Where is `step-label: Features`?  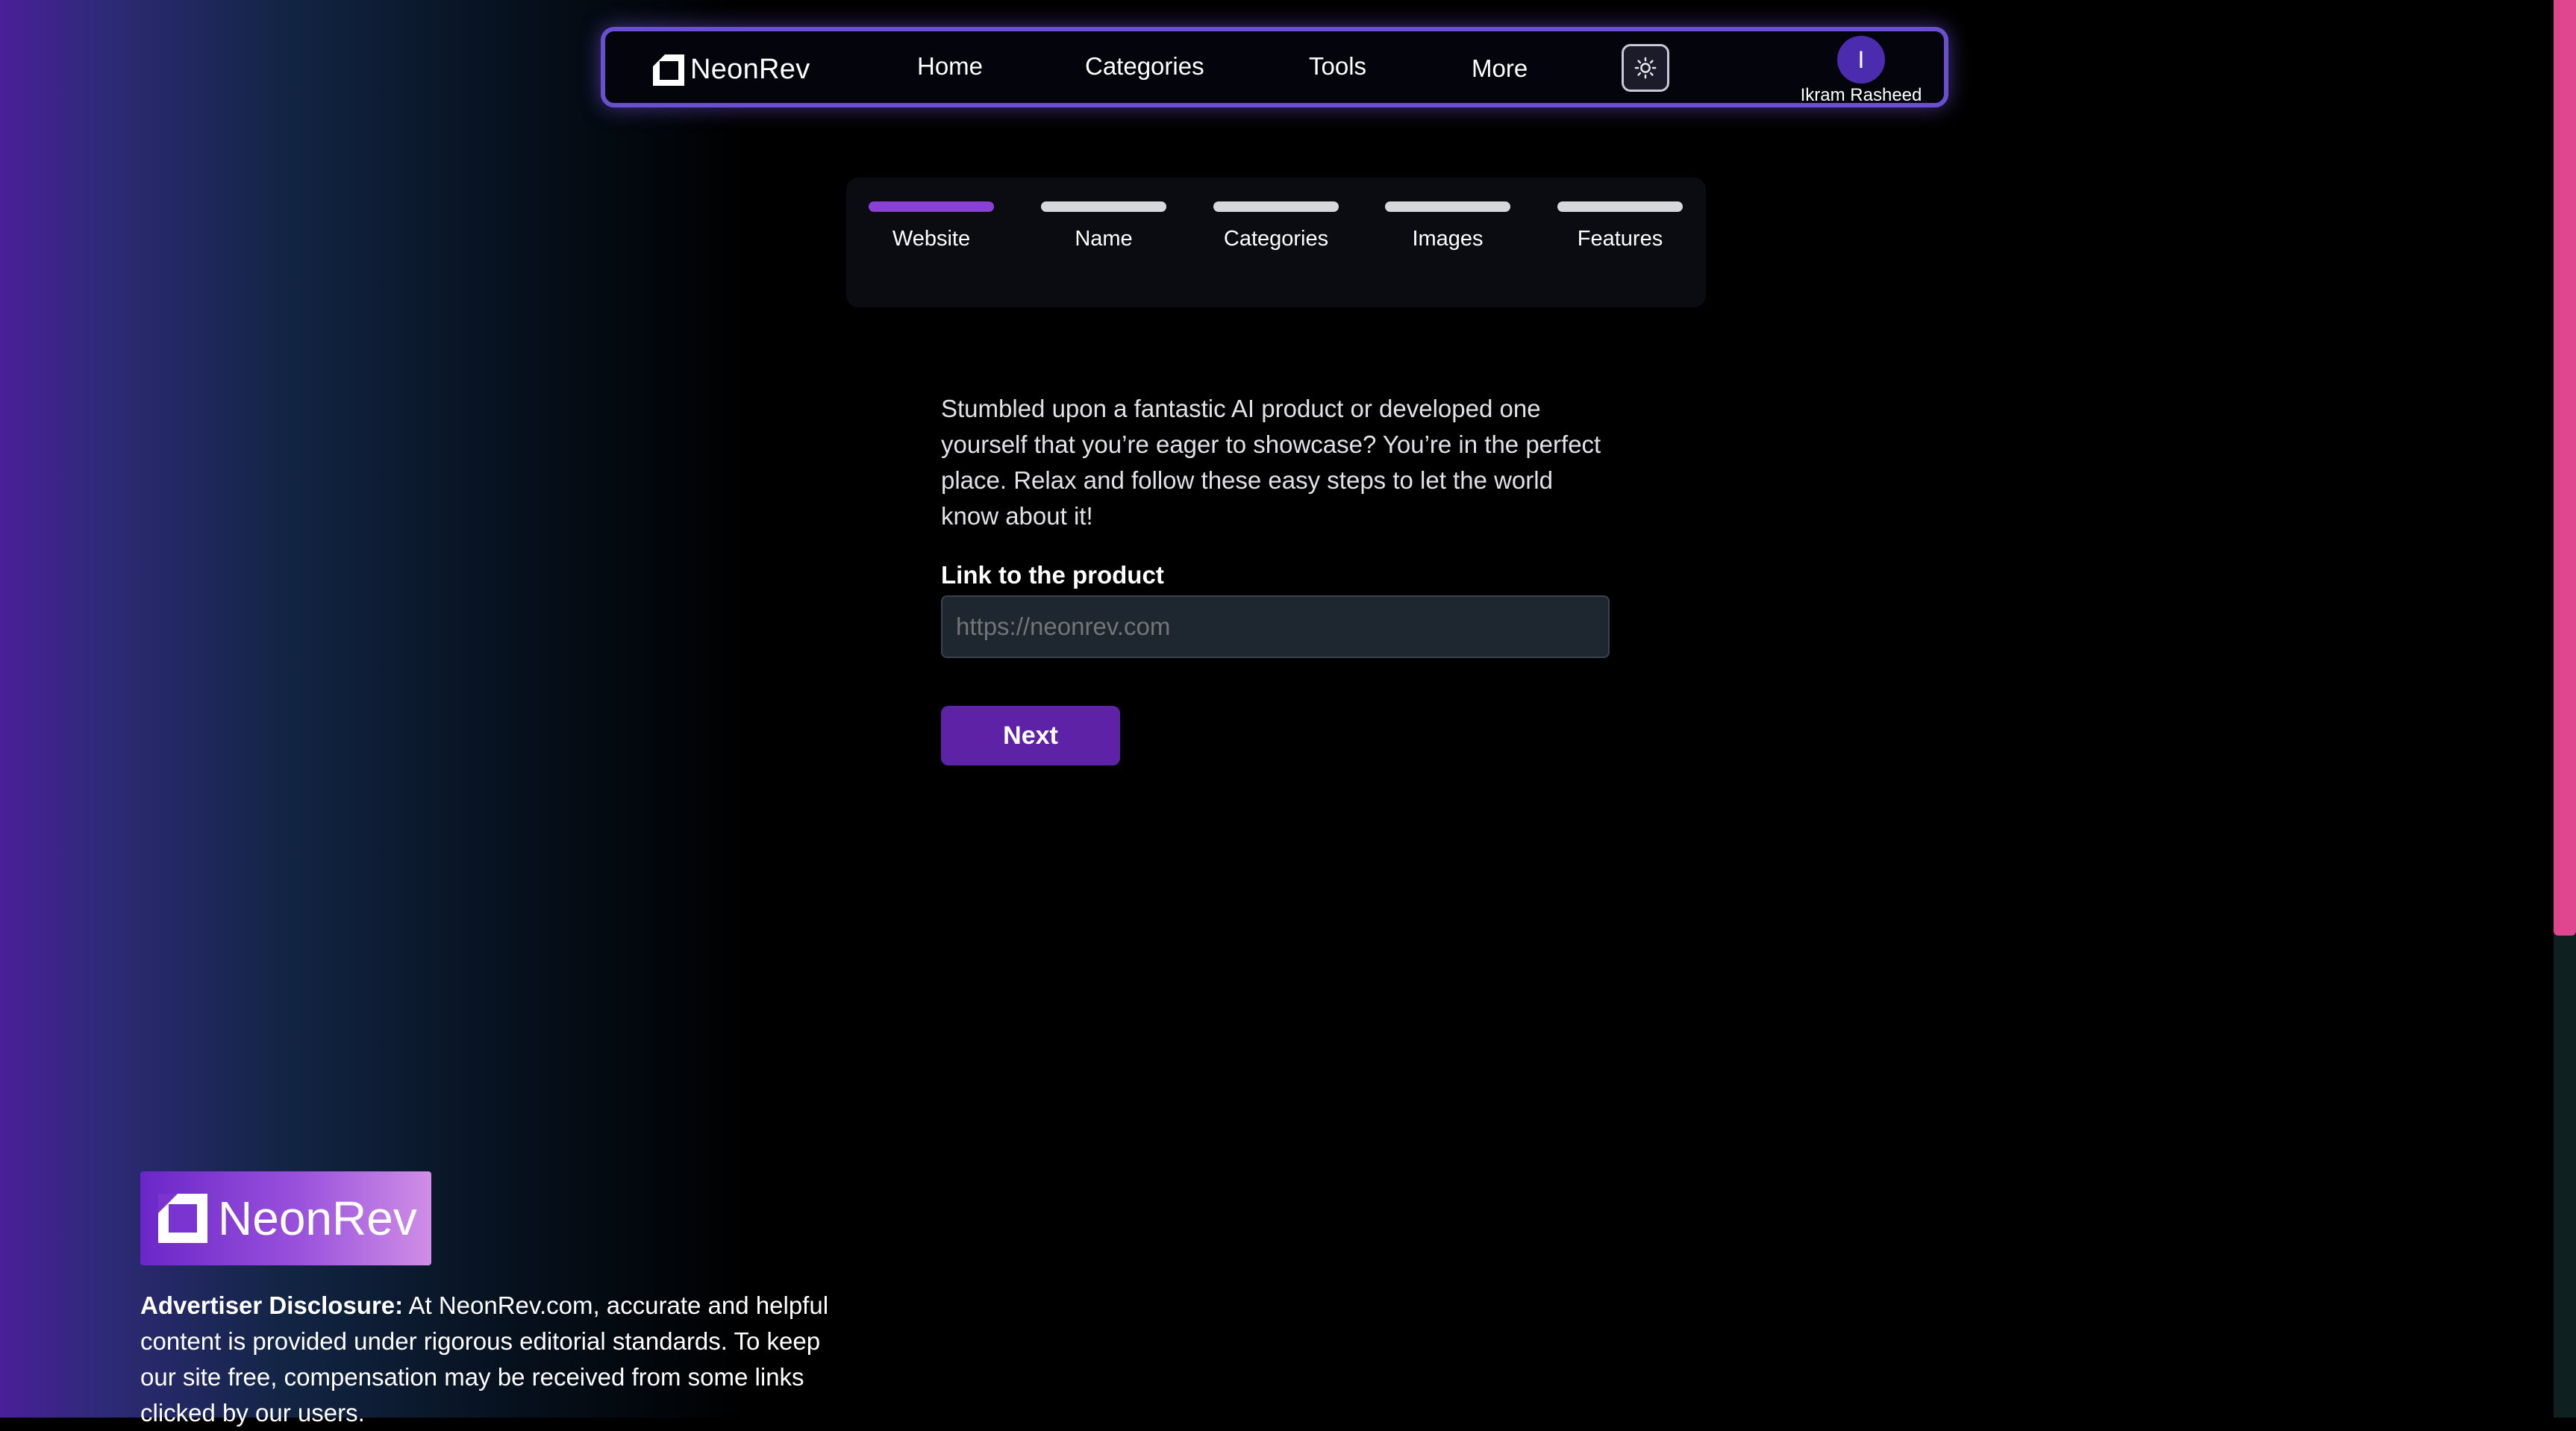
step-label: Features is located at coordinates (1620, 239).